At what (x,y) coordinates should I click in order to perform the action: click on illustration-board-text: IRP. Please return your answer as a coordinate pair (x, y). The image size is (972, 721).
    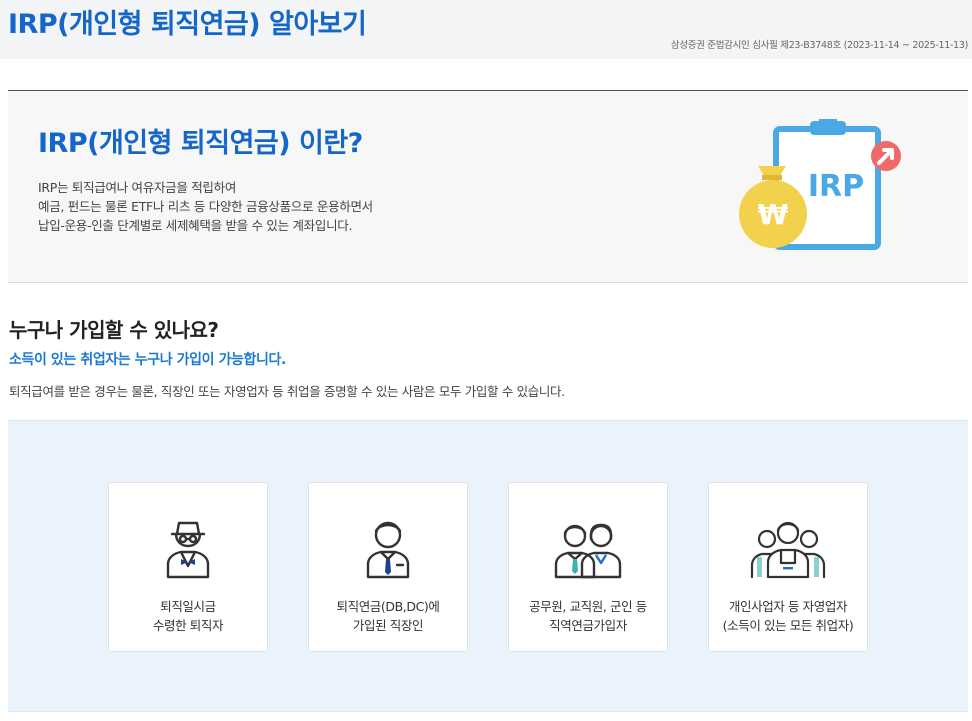
    Looking at the image, I should click on (836, 186).